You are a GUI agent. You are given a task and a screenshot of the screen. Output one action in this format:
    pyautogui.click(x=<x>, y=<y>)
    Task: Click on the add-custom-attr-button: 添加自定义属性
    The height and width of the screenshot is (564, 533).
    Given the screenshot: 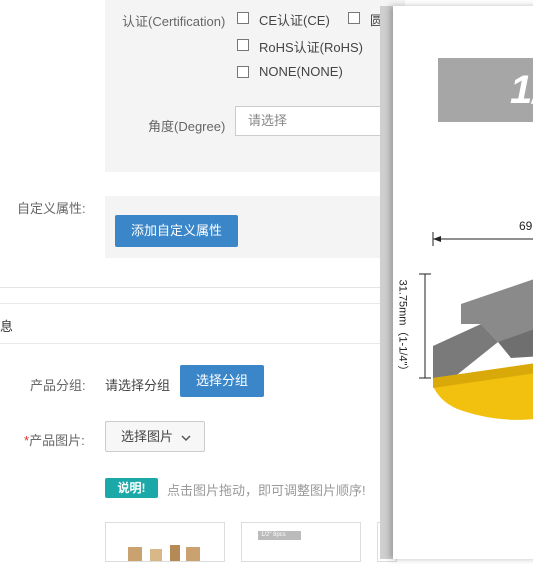 What is the action you would take?
    pyautogui.click(x=176, y=231)
    